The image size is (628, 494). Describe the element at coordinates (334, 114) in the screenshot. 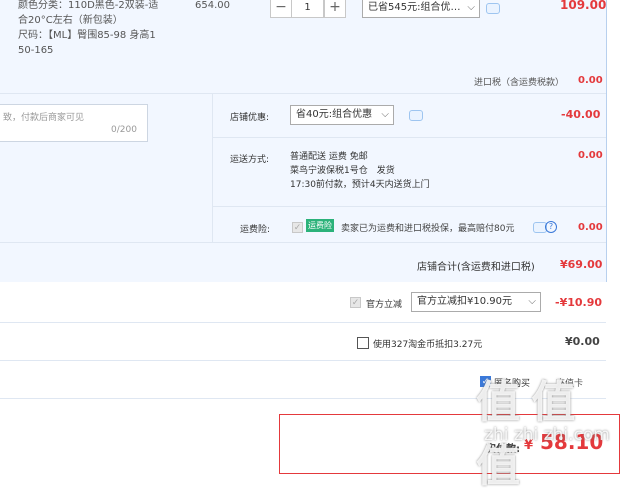

I see `shop-discount-value: 省40元:组合优惠` at that location.